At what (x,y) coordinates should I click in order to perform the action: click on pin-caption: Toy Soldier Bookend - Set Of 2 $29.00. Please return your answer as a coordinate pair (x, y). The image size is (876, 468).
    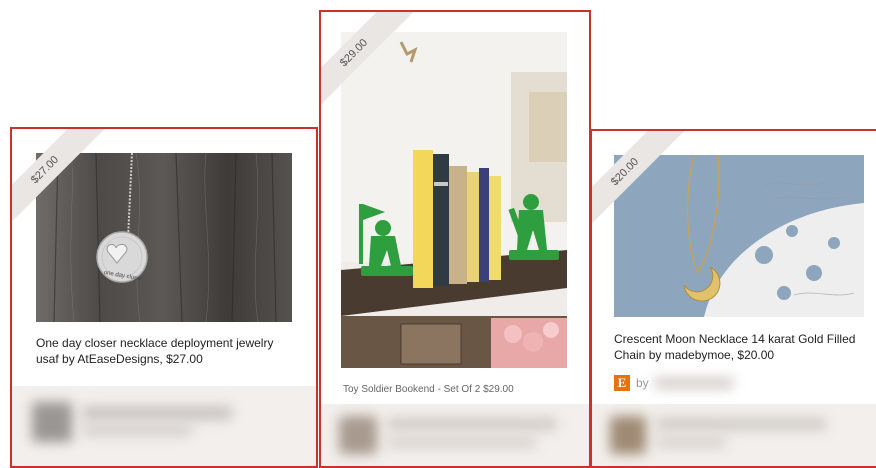
    Looking at the image, I should click on (463, 390).